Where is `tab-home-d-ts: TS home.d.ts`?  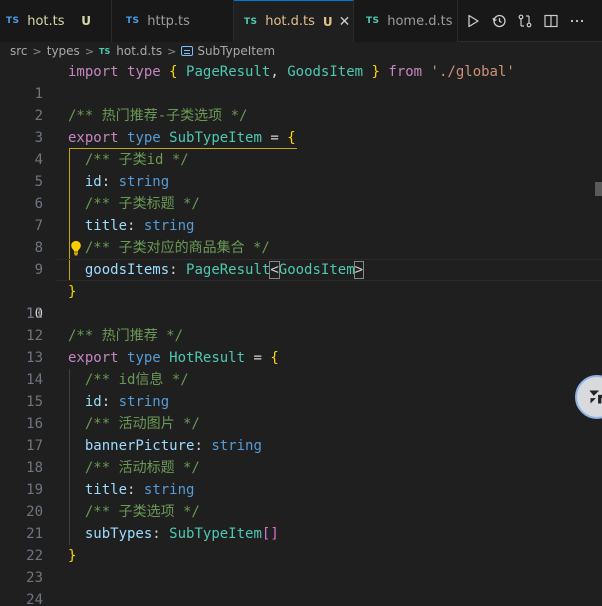
tab-home-d-ts: TS home.d.ts is located at coordinates (406, 21).